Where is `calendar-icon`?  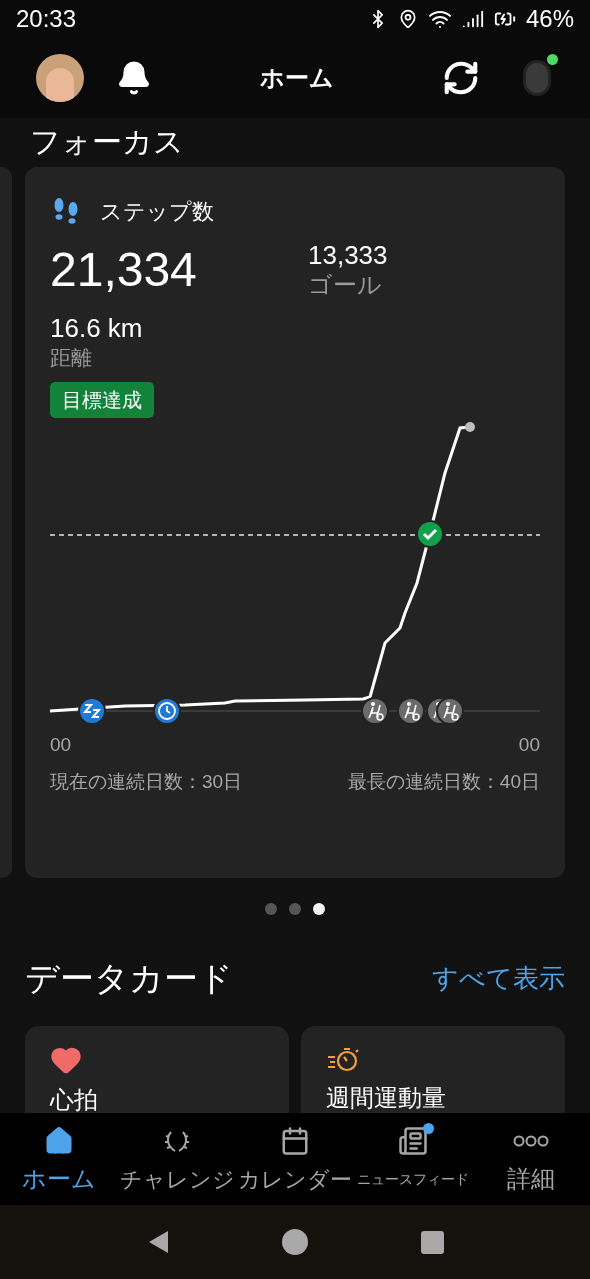 calendar-icon is located at coordinates (295, 1141).